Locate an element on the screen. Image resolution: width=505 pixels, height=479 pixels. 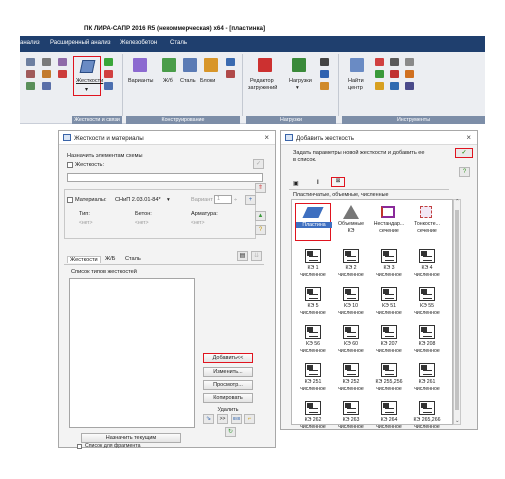
steel-icon is located at coordinates (190, 65).